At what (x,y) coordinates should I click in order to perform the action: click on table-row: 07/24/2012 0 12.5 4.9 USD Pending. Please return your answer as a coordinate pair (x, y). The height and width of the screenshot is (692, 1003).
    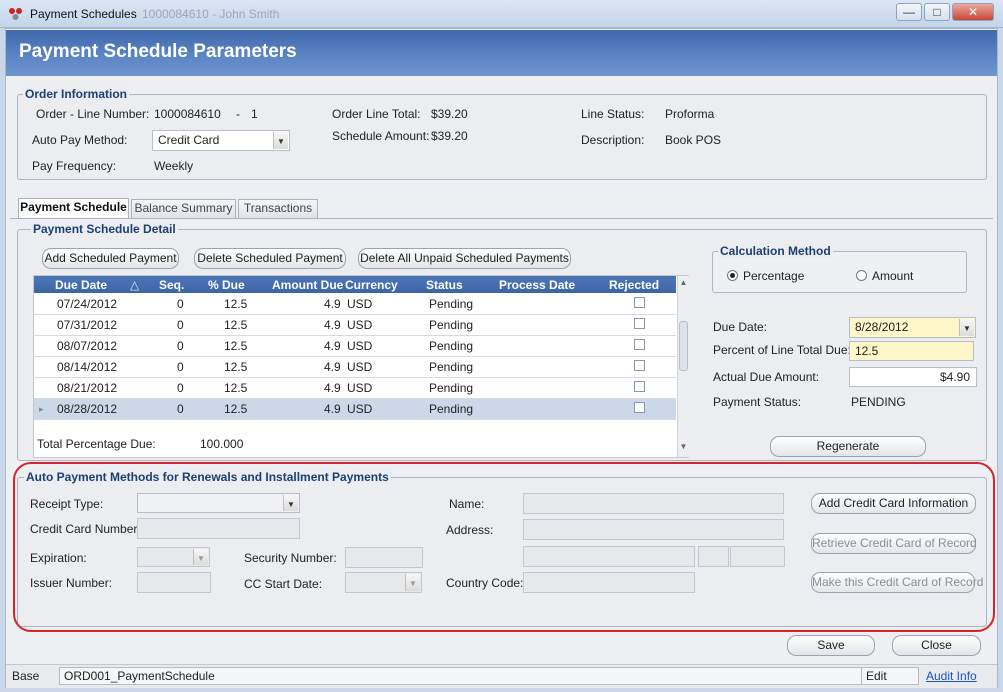
    Looking at the image, I should click on (355, 304).